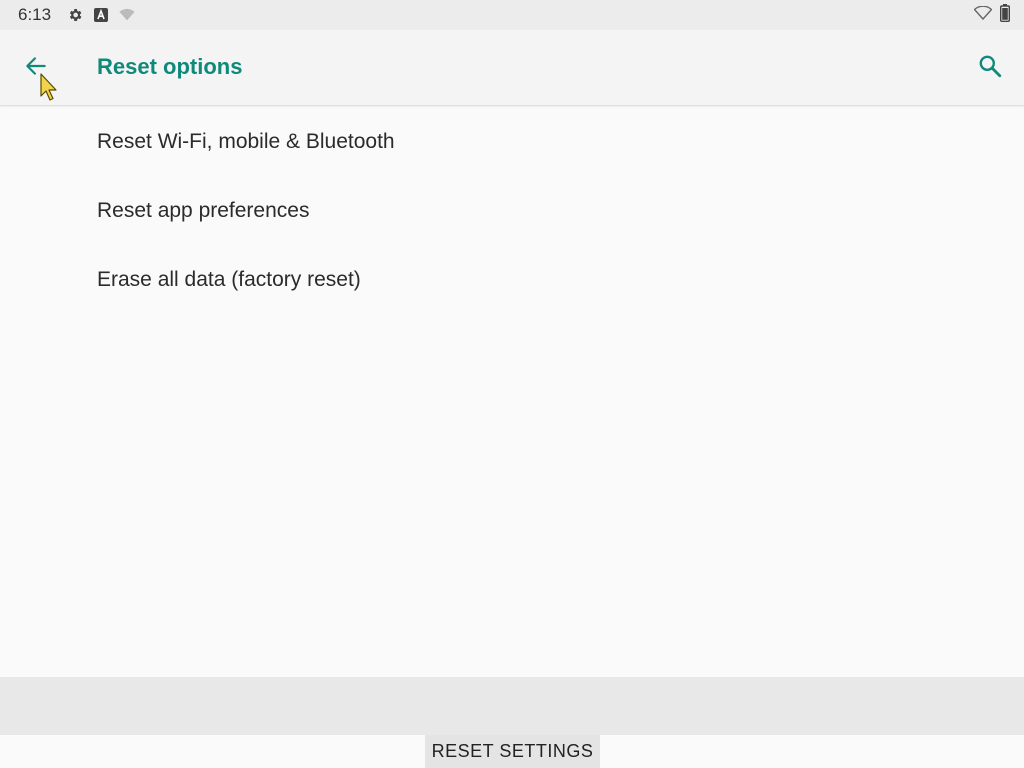 Image resolution: width=1024 pixels, height=768 pixels. I want to click on search-button, so click(990, 68).